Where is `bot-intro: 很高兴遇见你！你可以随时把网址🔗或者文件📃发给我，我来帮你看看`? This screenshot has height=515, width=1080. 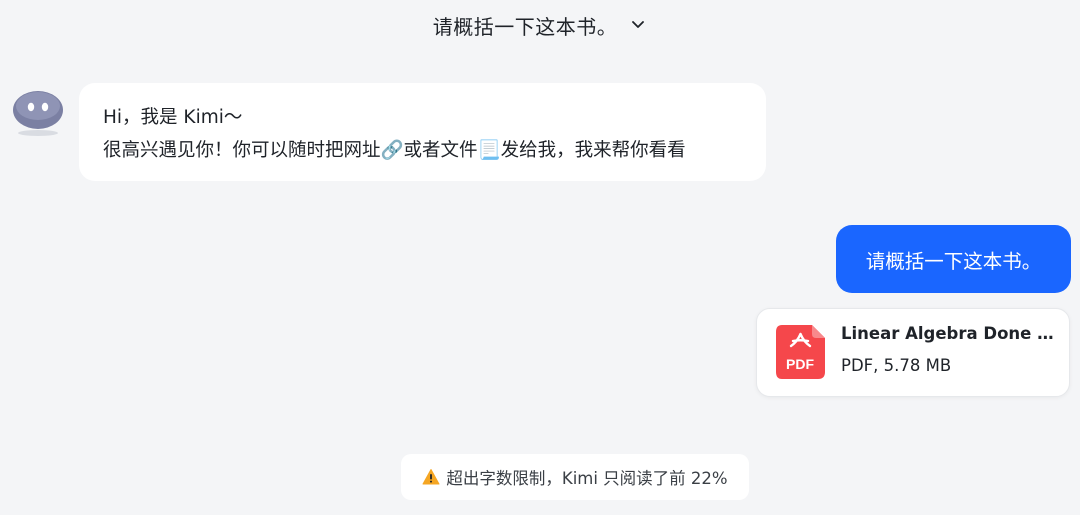
bot-intro: 很高兴遇见你！你可以随时把网址🔗或者文件📃发给我，我来帮你看看 is located at coordinates (394, 150).